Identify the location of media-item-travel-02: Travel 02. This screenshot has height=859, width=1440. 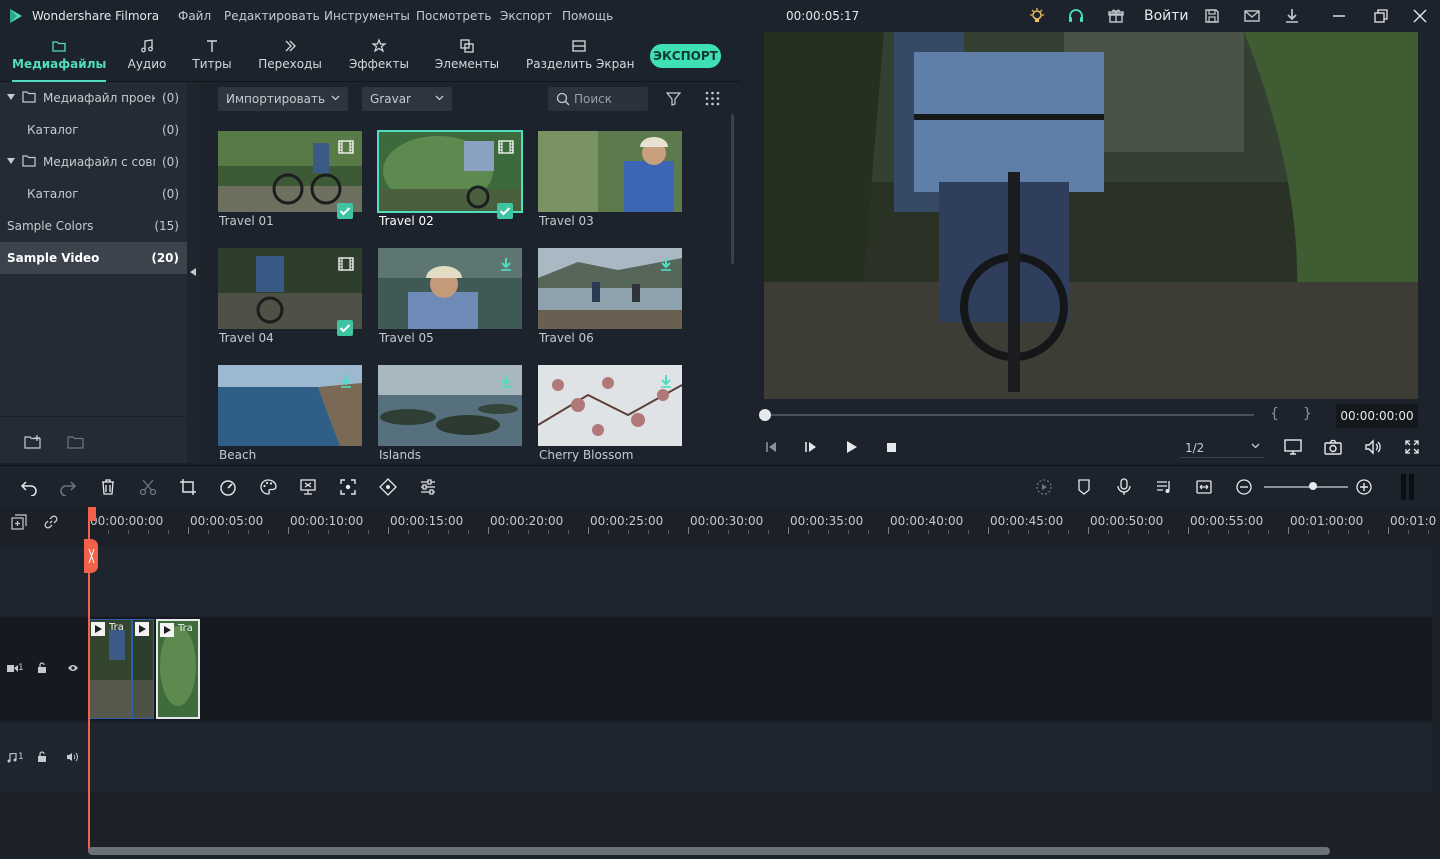
(450, 179).